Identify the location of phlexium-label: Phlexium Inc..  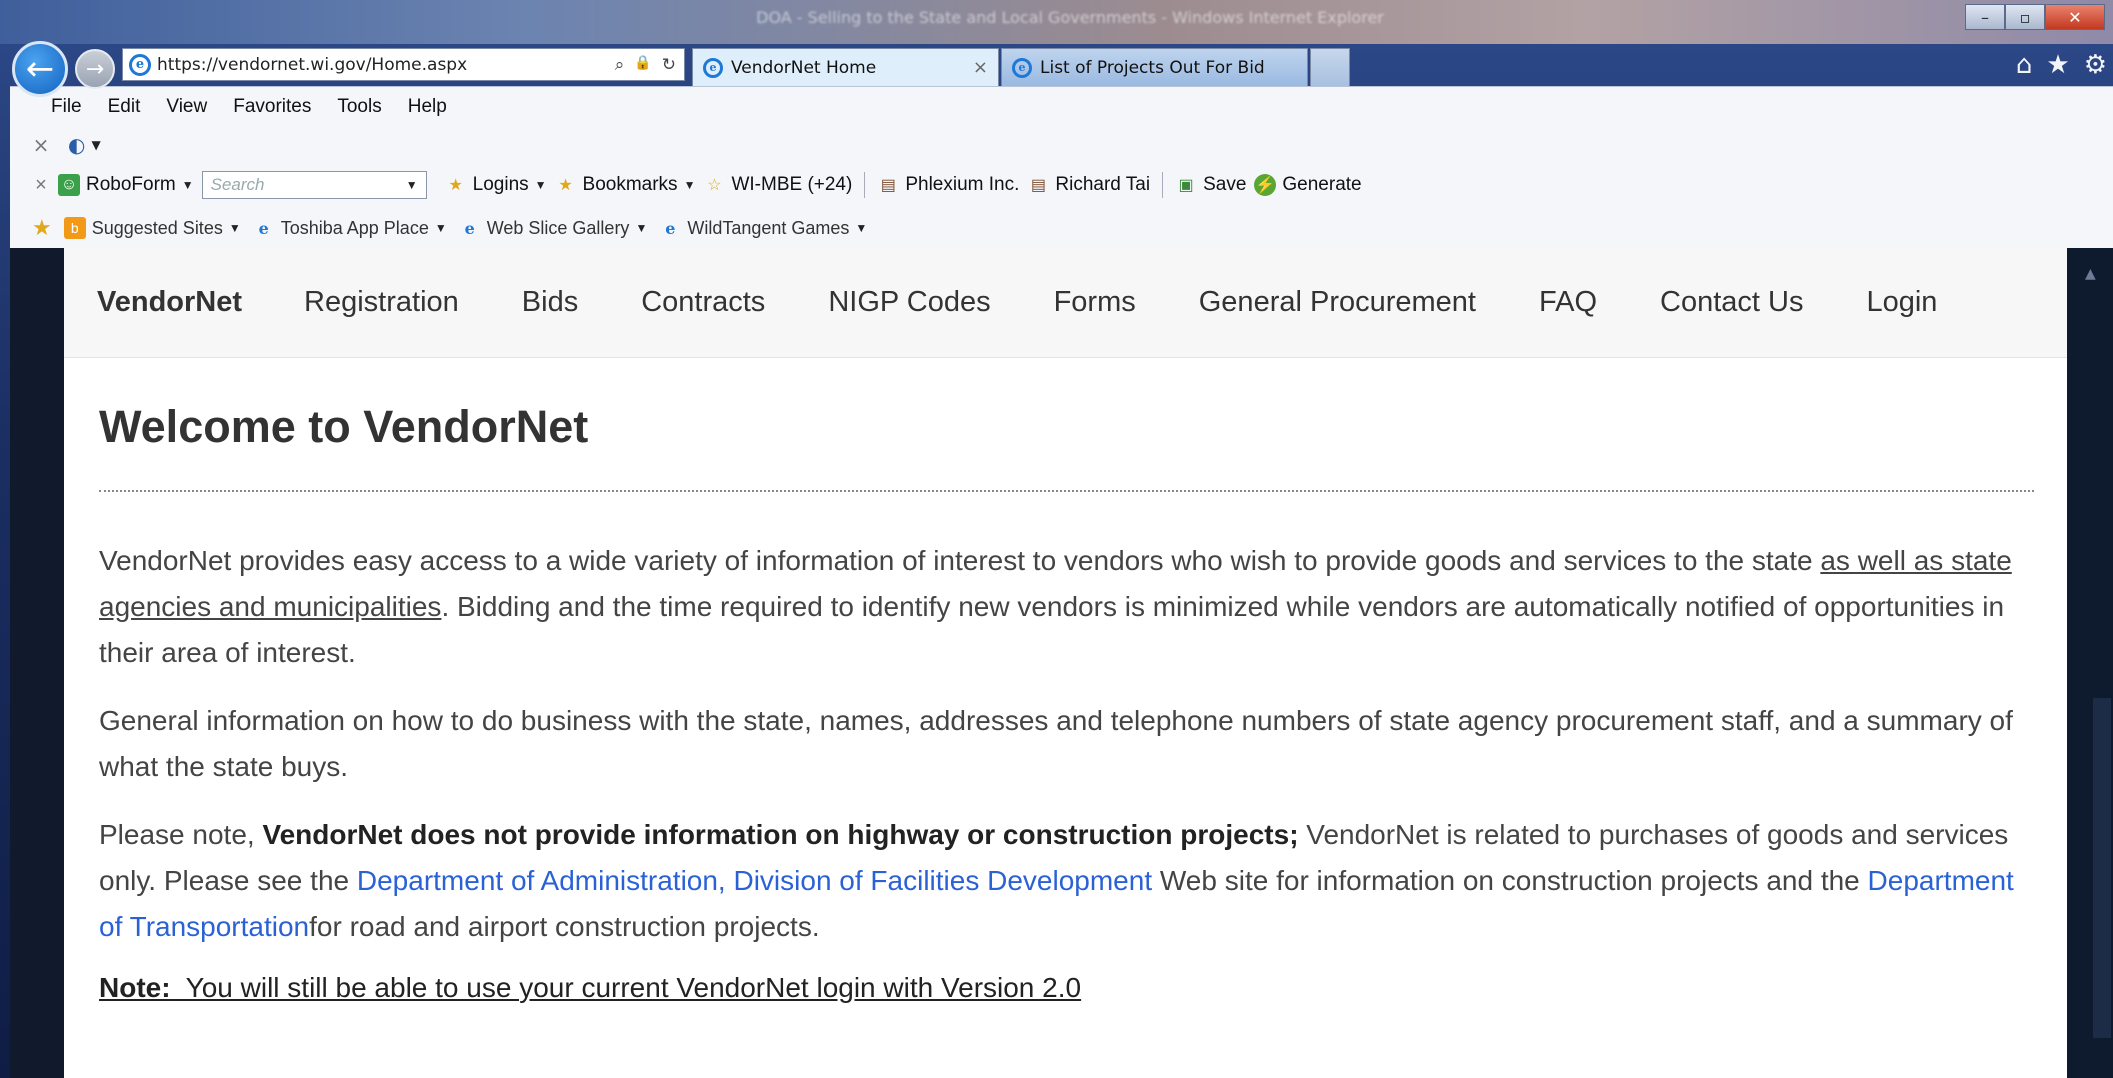
(962, 184).